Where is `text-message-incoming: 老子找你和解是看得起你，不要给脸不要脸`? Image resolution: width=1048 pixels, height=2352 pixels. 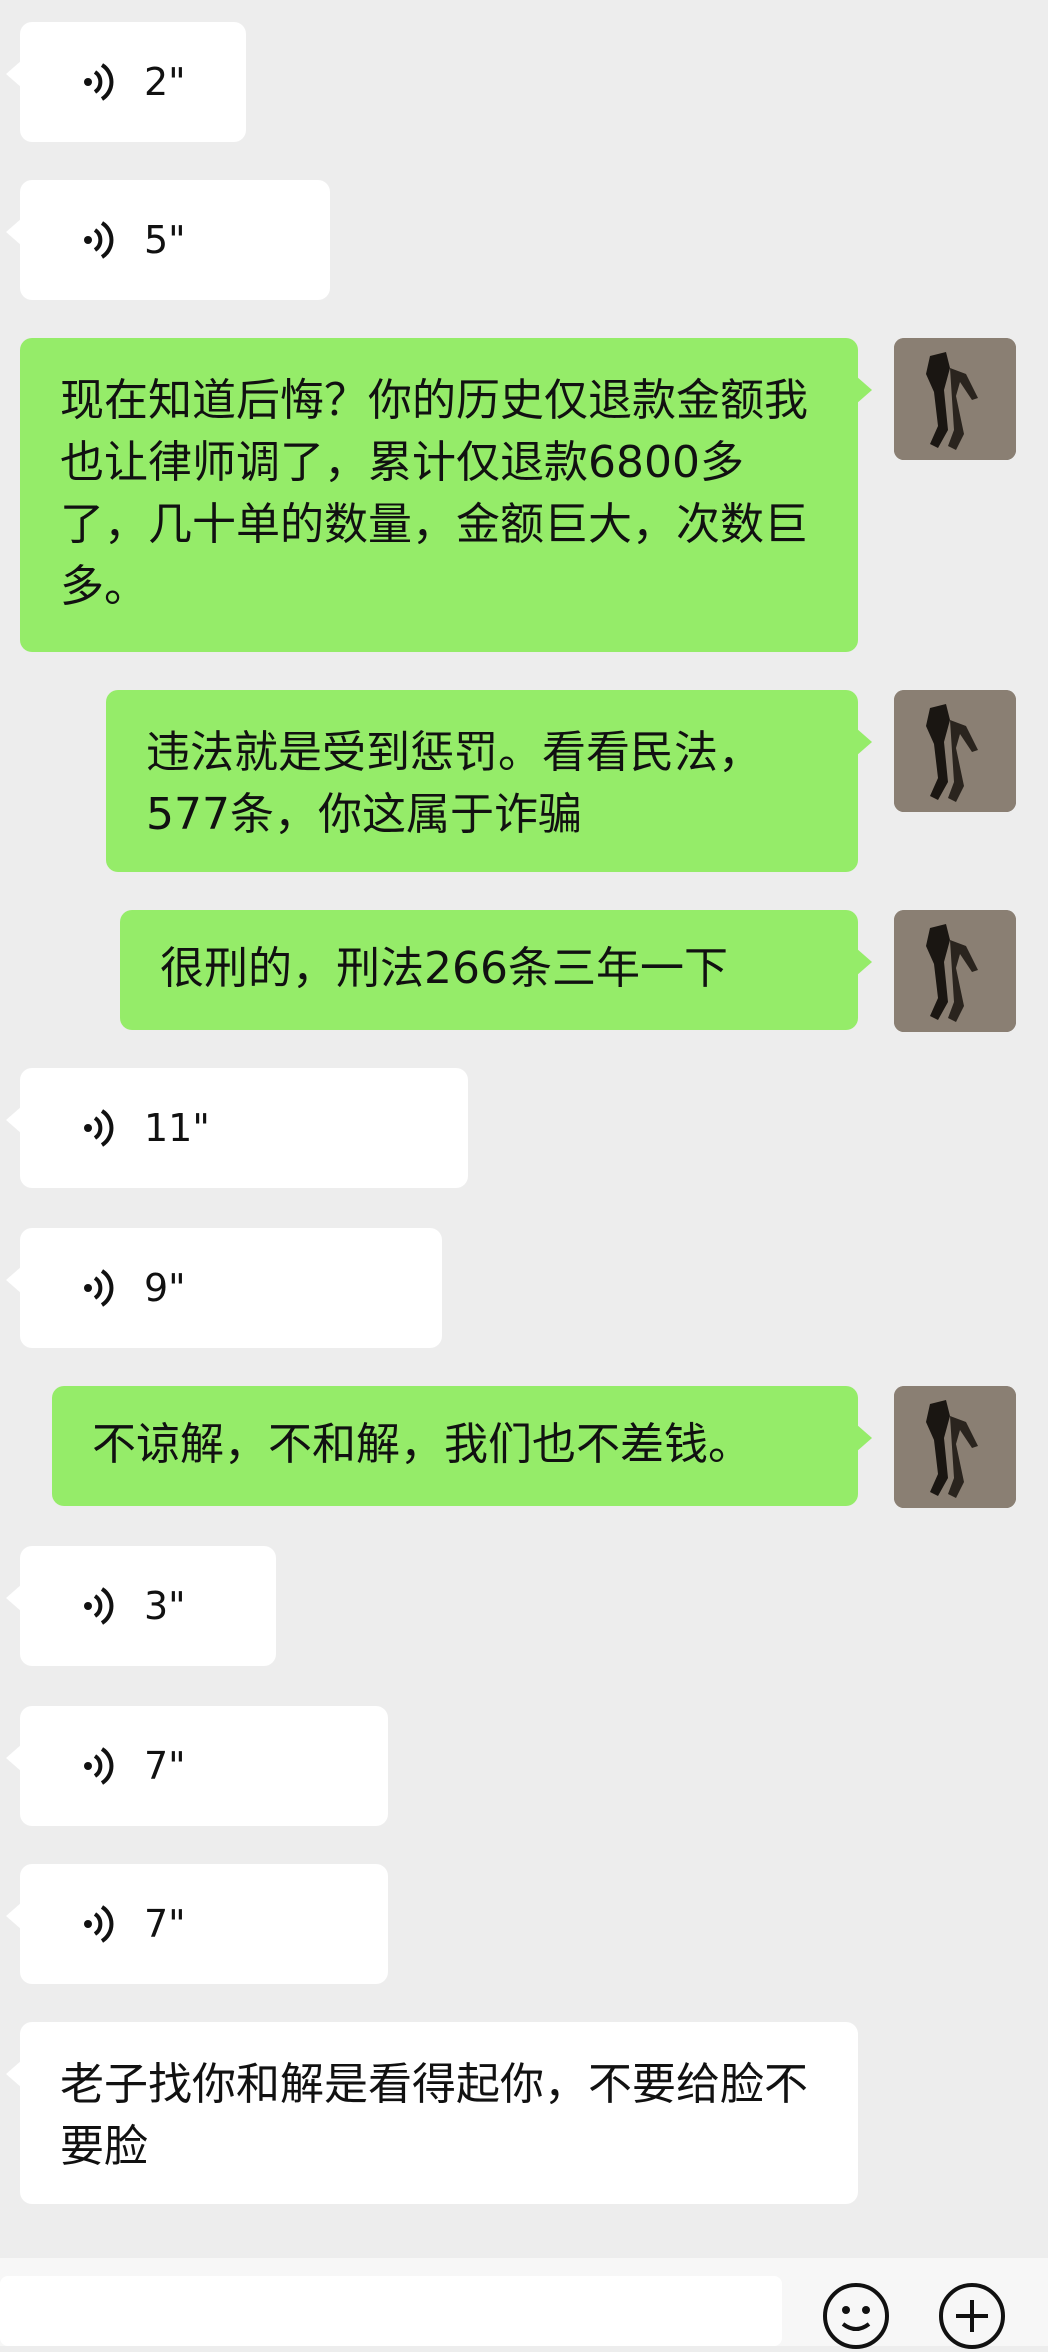 text-message-incoming: 老子找你和解是看得起你，不要给脸不要脸 is located at coordinates (432, 2113).